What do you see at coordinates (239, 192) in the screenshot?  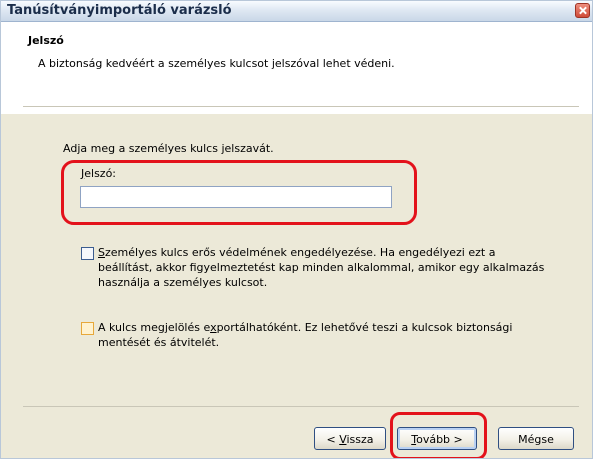 I see `password-highlight-annotation` at bounding box center [239, 192].